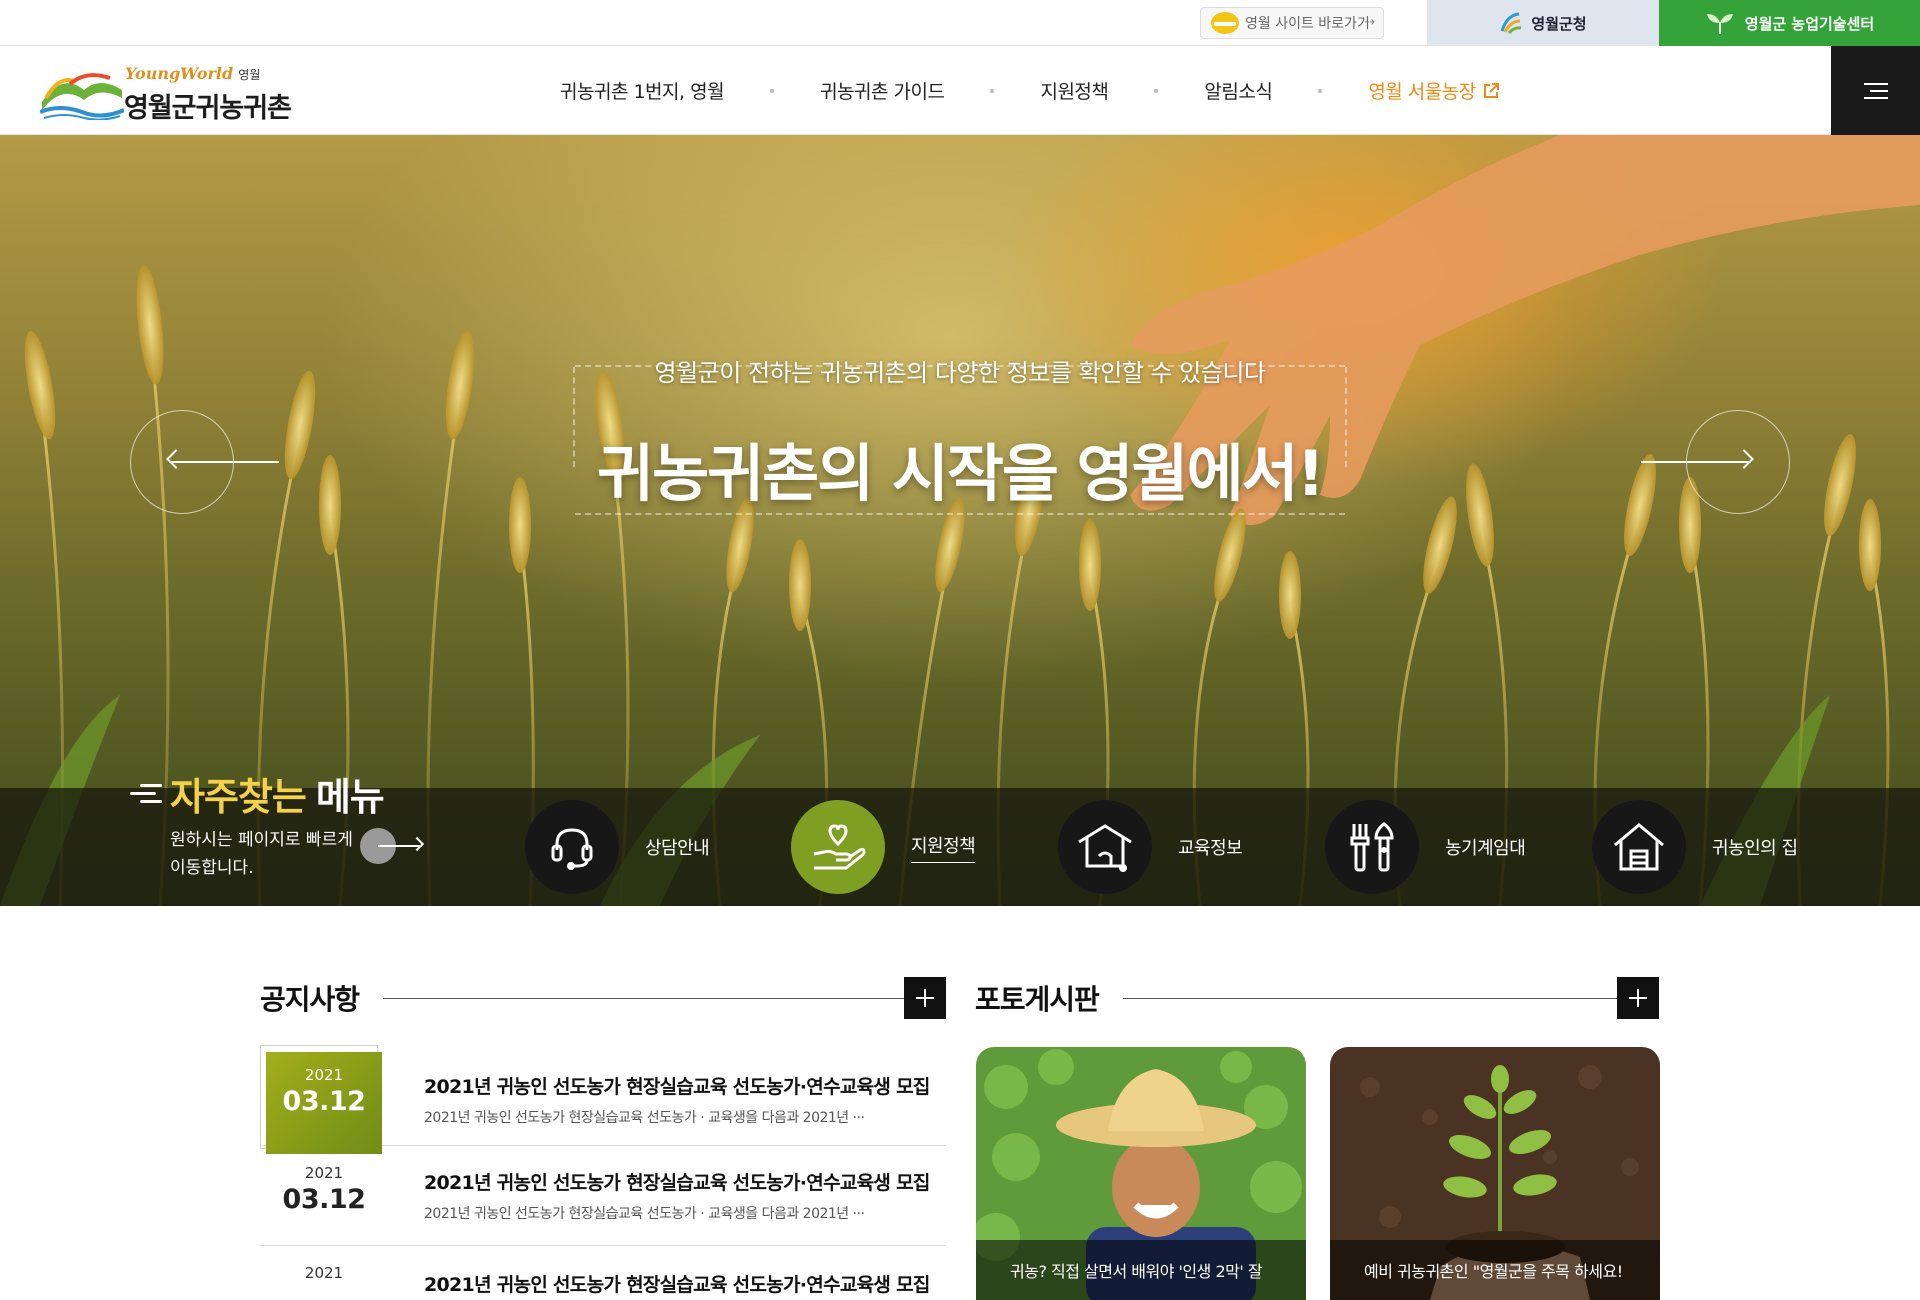 The height and width of the screenshot is (1300, 1920). Describe the element at coordinates (1809, 23) in the screenshot. I see `agri-center-label: 영월군 농업기술센터` at that location.